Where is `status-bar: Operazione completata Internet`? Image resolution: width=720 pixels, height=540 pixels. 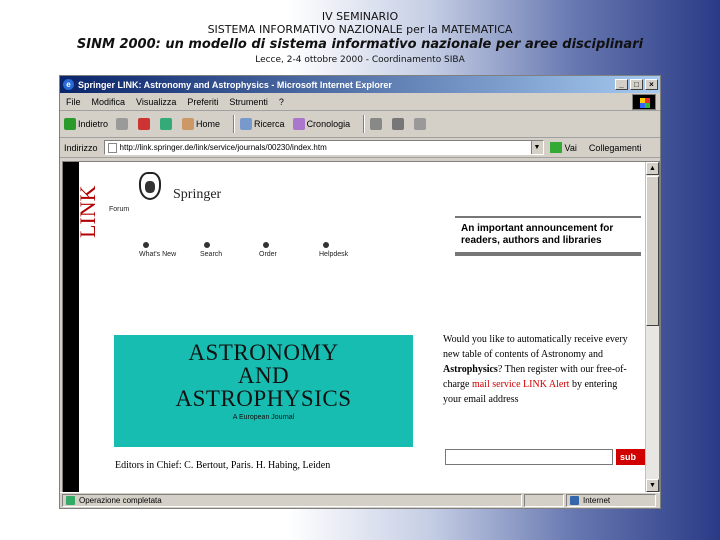 status-bar: Operazione completata Internet is located at coordinates (360, 500).